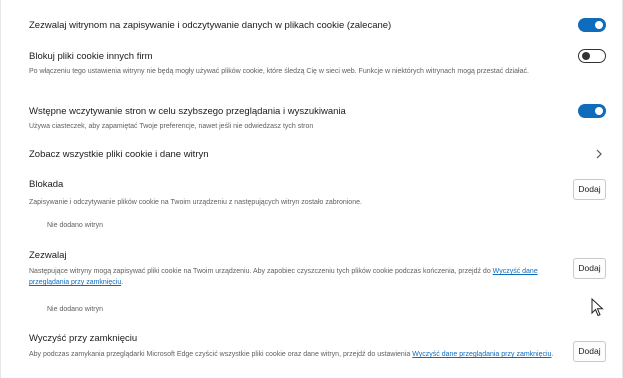 The image size is (623, 378). What do you see at coordinates (597, 307) in the screenshot?
I see `mouse-pointer-icon` at bounding box center [597, 307].